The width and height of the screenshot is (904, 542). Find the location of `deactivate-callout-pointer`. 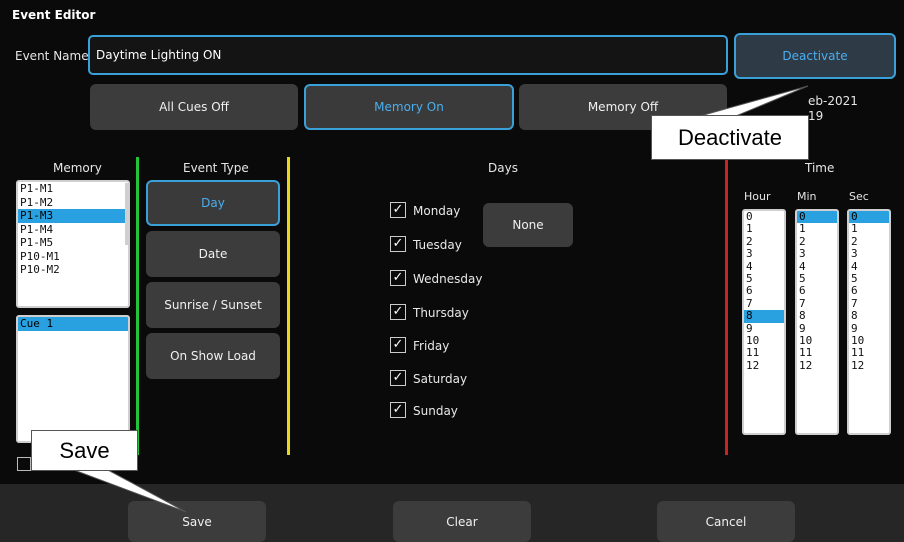

deactivate-callout-pointer is located at coordinates (754, 101).